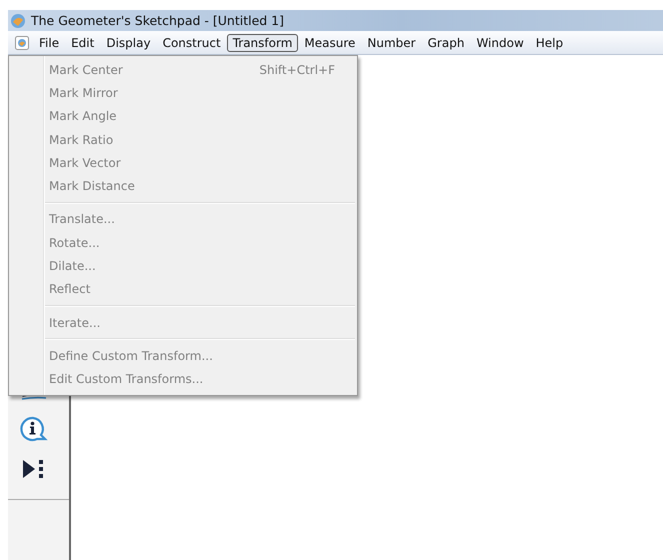 The width and height of the screenshot is (663, 560). I want to click on menu-item: Graph, so click(446, 43).